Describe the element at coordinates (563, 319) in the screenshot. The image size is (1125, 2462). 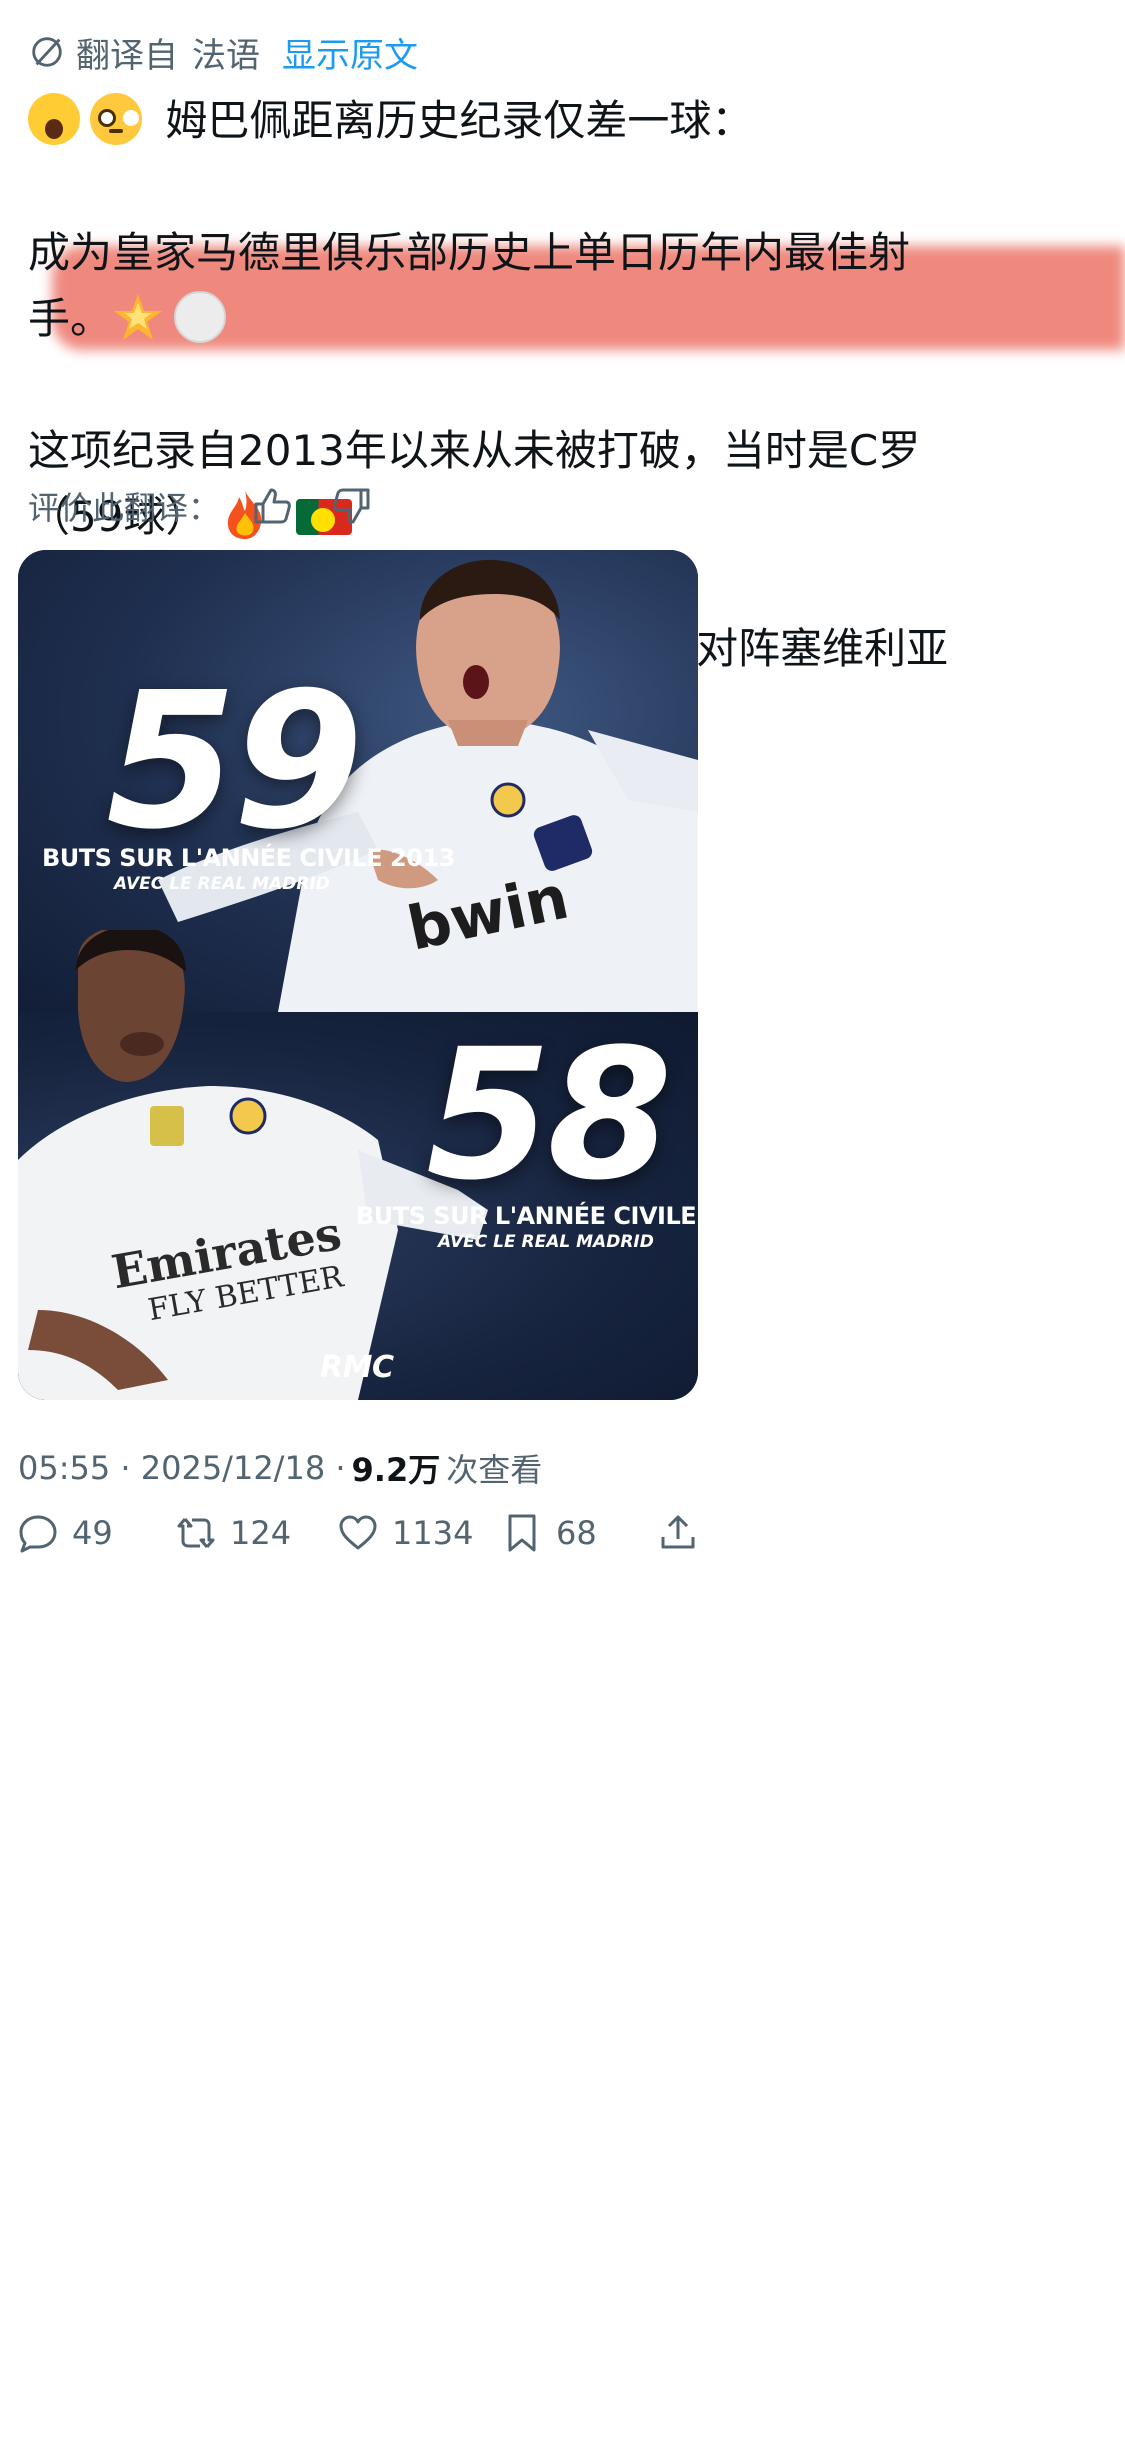
I see `tweet-line-3: 手。` at that location.